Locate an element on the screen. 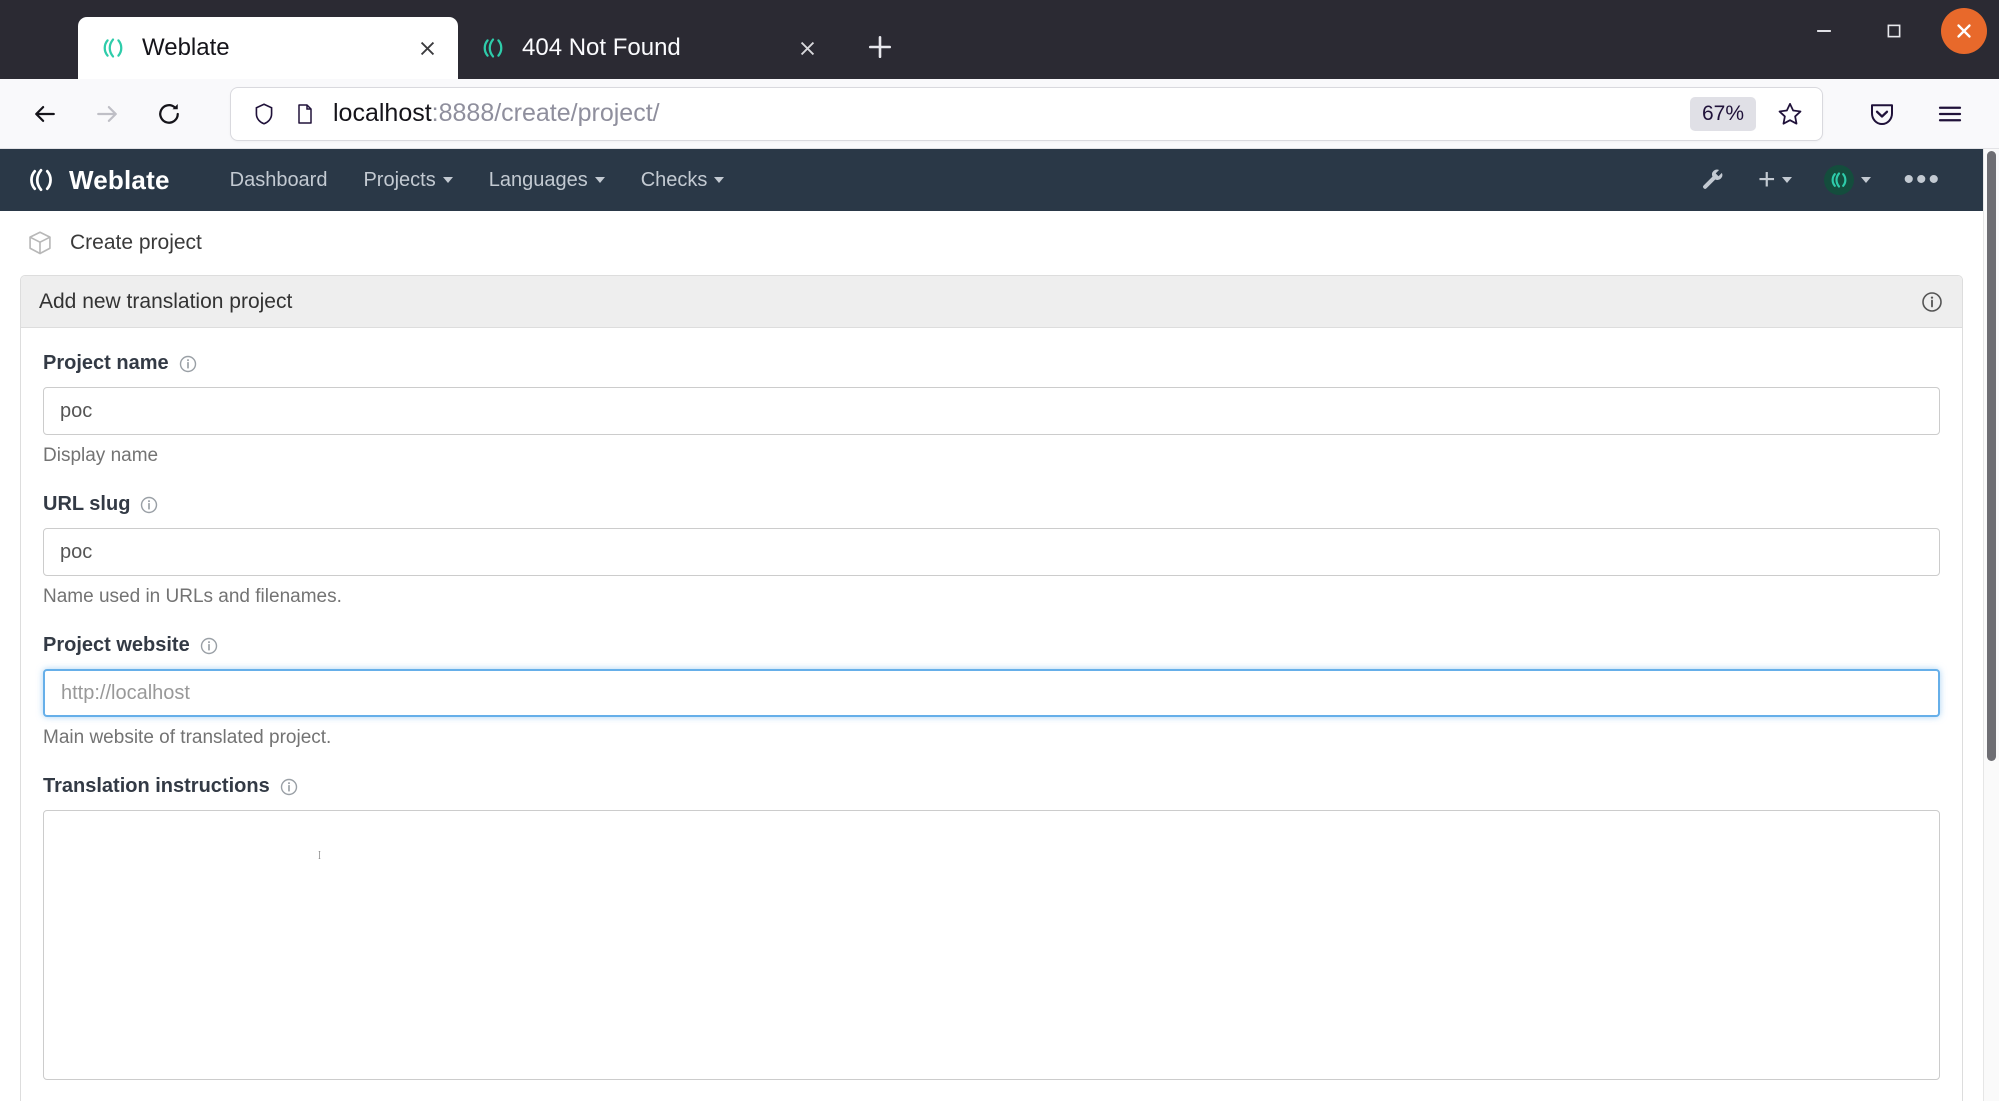 This screenshot has width=1999, height=1101. tabs-area: Weblate 404 Not Found is located at coordinates (451, 39).